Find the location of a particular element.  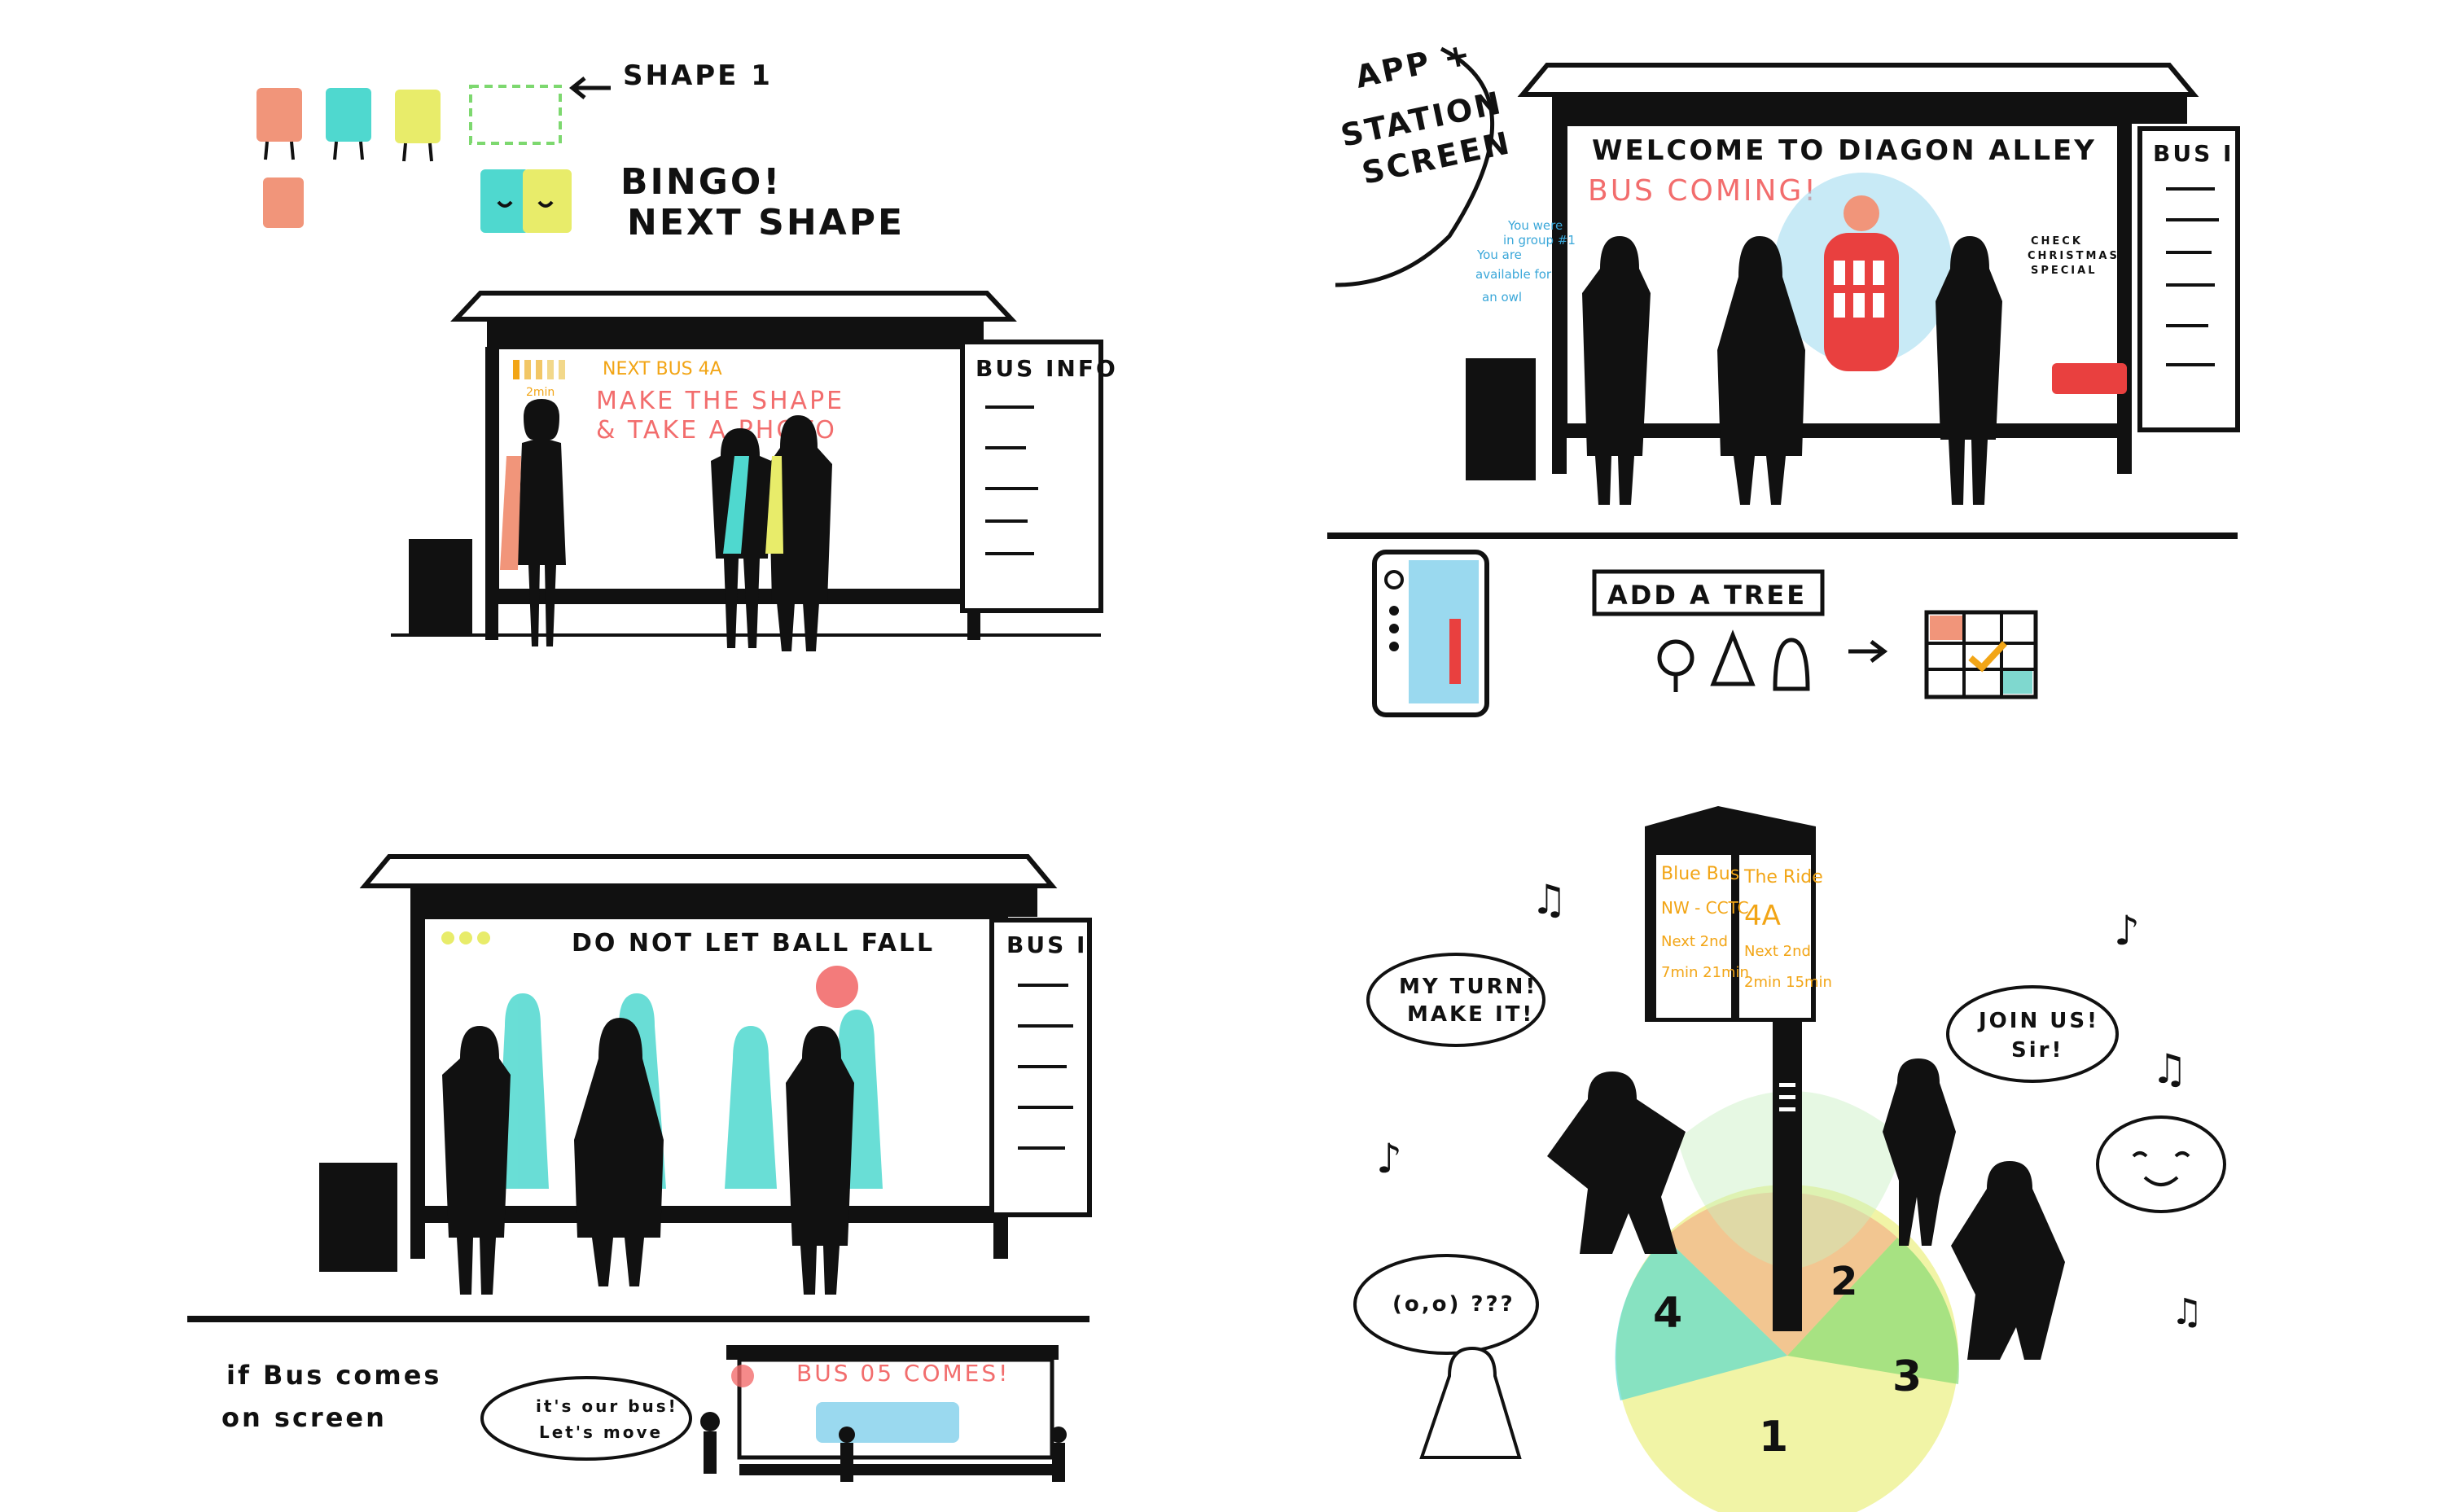

yellow-block-character is located at coordinates (418, 116).